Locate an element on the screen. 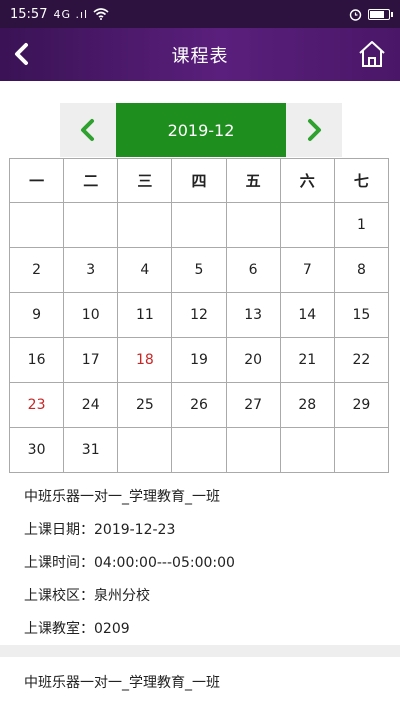 This screenshot has height=710, width=400. current-month-label: 2019-12 is located at coordinates (201, 130).